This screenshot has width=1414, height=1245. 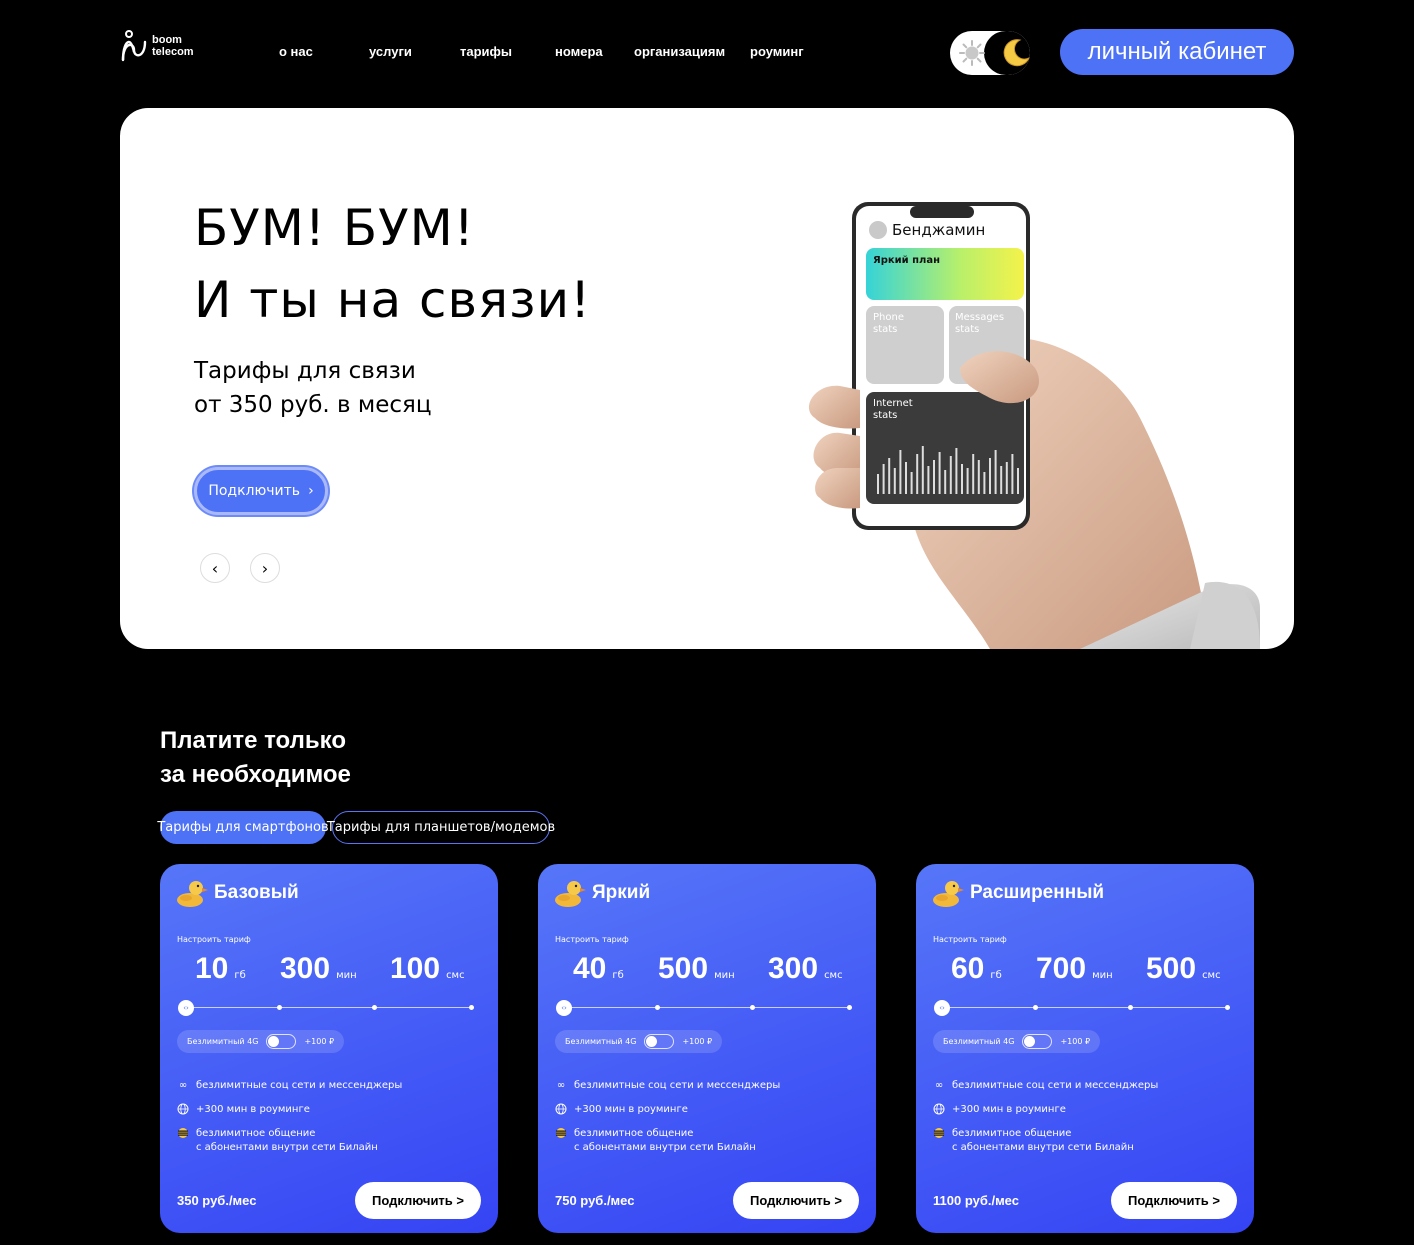 I want to click on hero-title-line1: БУМ! БУМ!, so click(x=334, y=228).